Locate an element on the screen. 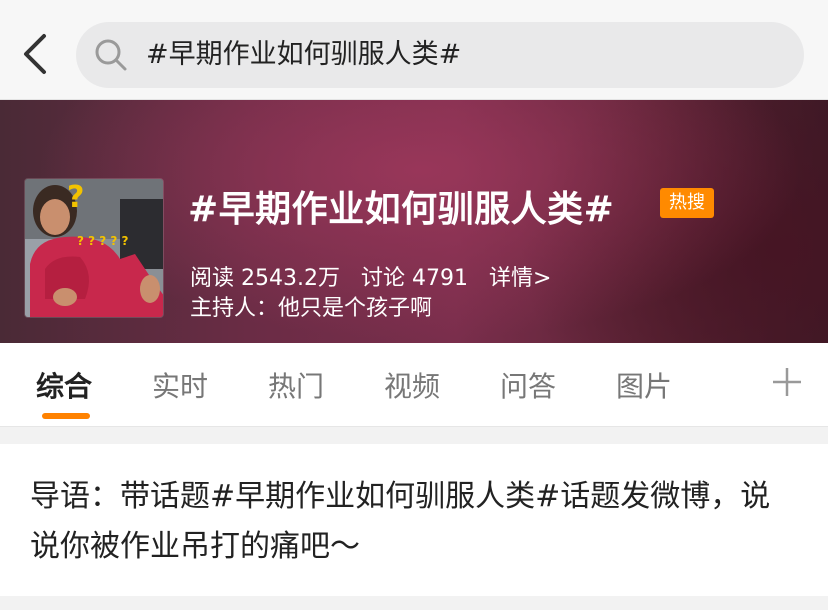 The image size is (828, 610). tab-video: 视频 is located at coordinates (412, 385).